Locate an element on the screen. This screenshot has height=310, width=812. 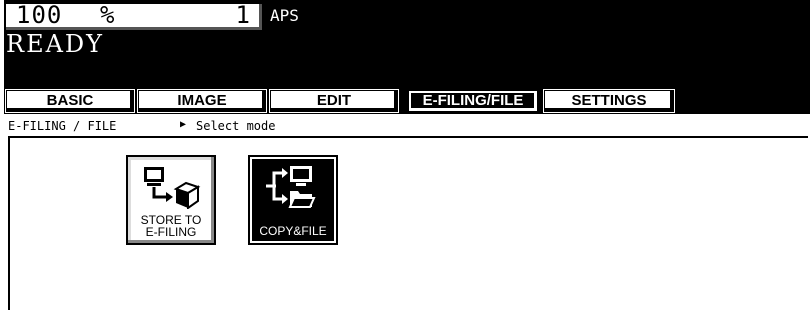
tab-basic-label: BASIC is located at coordinates (70, 100).